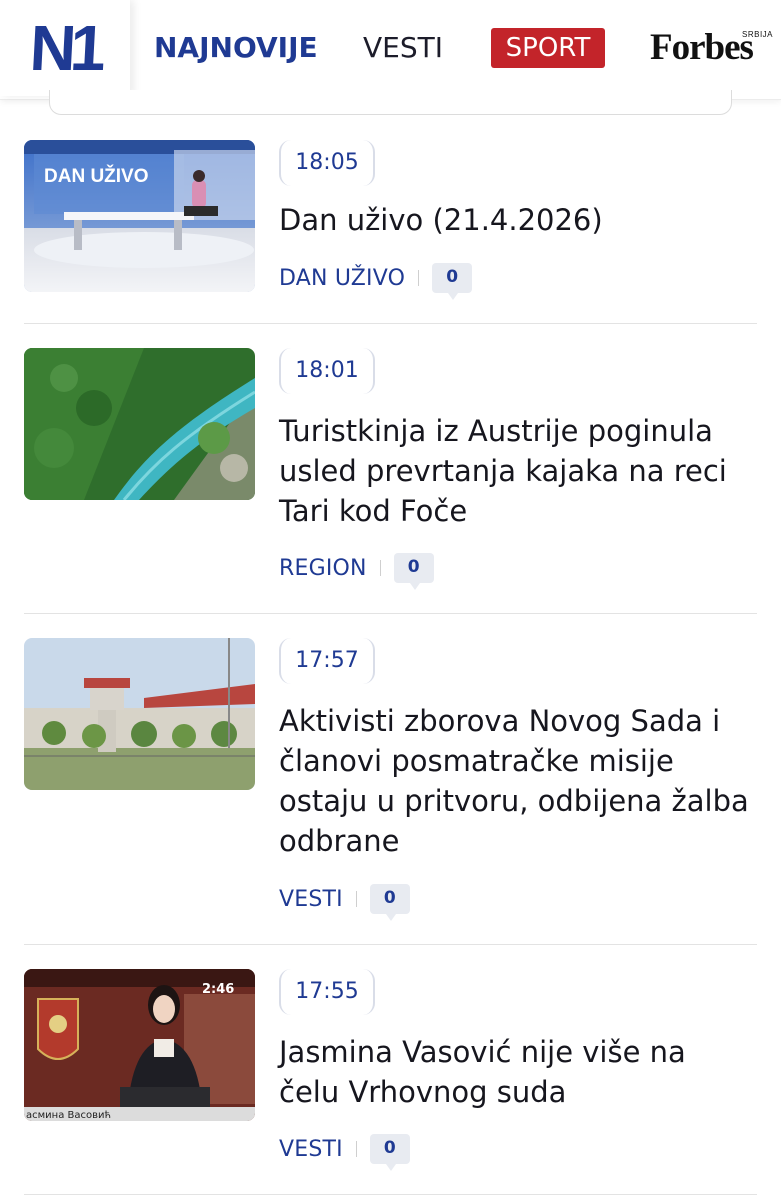 The height and width of the screenshot is (1200, 781). What do you see at coordinates (327, 163) in the screenshot?
I see `article-time: 18:05` at bounding box center [327, 163].